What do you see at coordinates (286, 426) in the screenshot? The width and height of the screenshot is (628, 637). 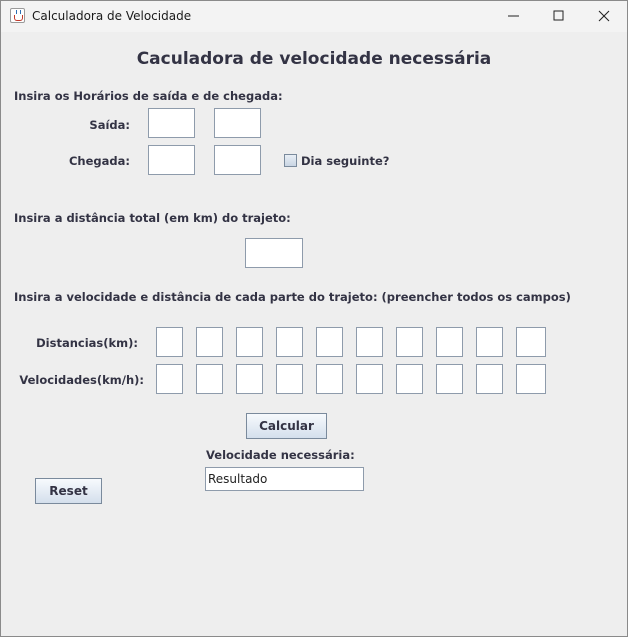 I see `calculate-button: Calcular` at bounding box center [286, 426].